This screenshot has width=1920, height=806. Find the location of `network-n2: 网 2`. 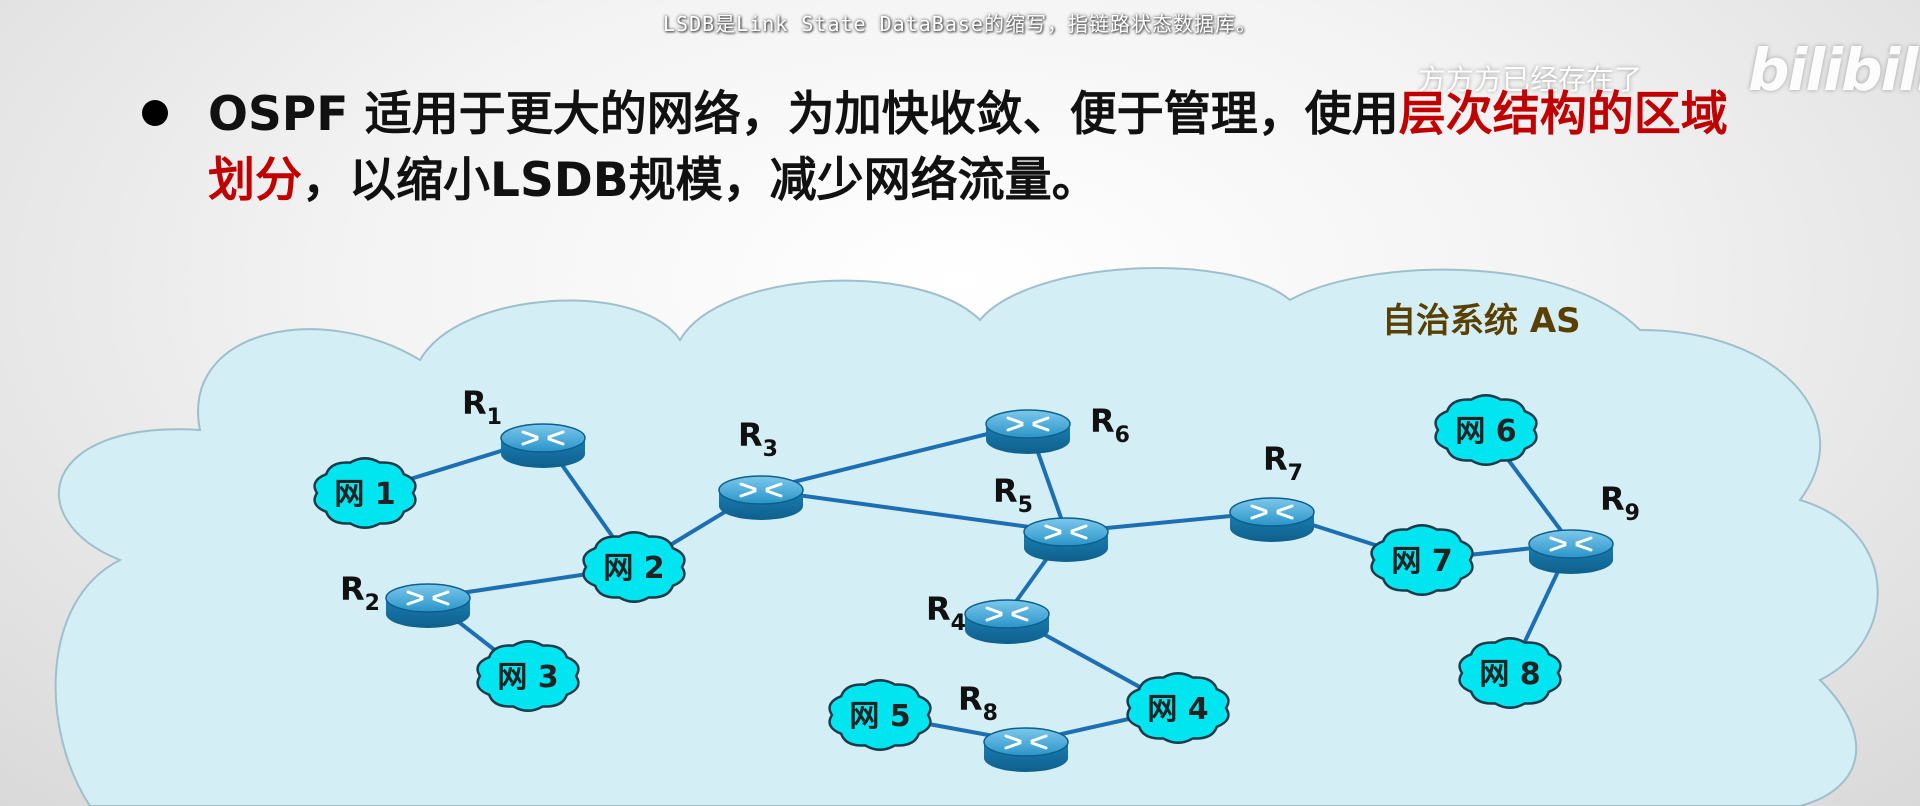

network-n2: 网 2 is located at coordinates (634, 567).